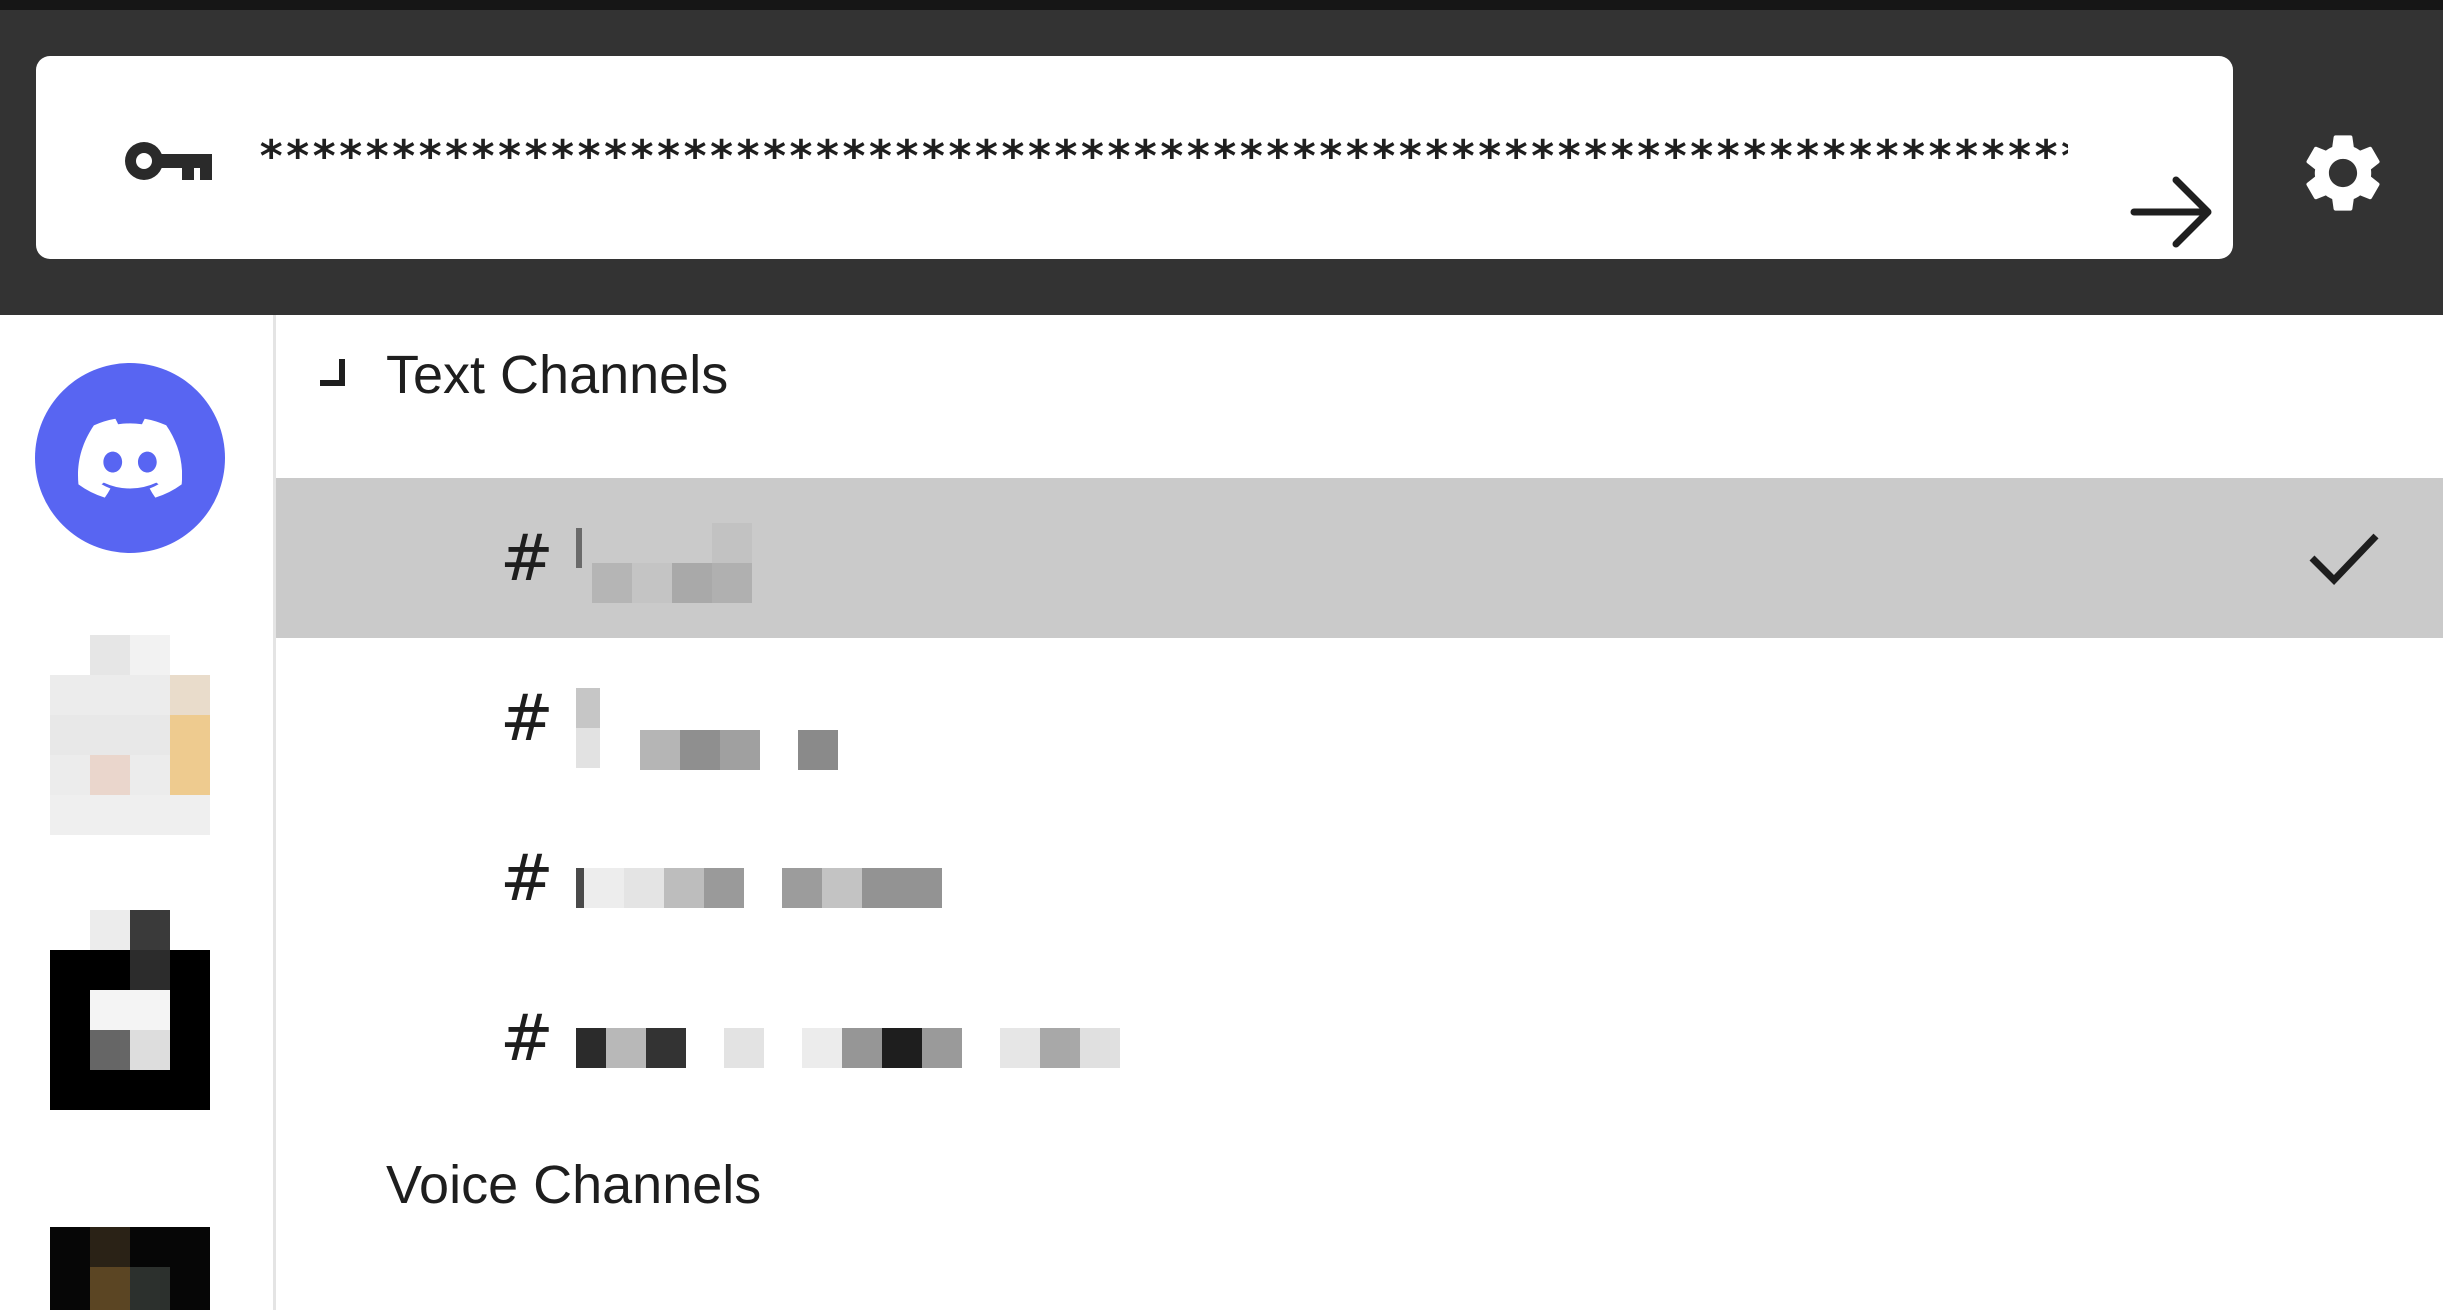 Image resolution: width=2443 pixels, height=1310 pixels. I want to click on key-icon, so click(168, 161).